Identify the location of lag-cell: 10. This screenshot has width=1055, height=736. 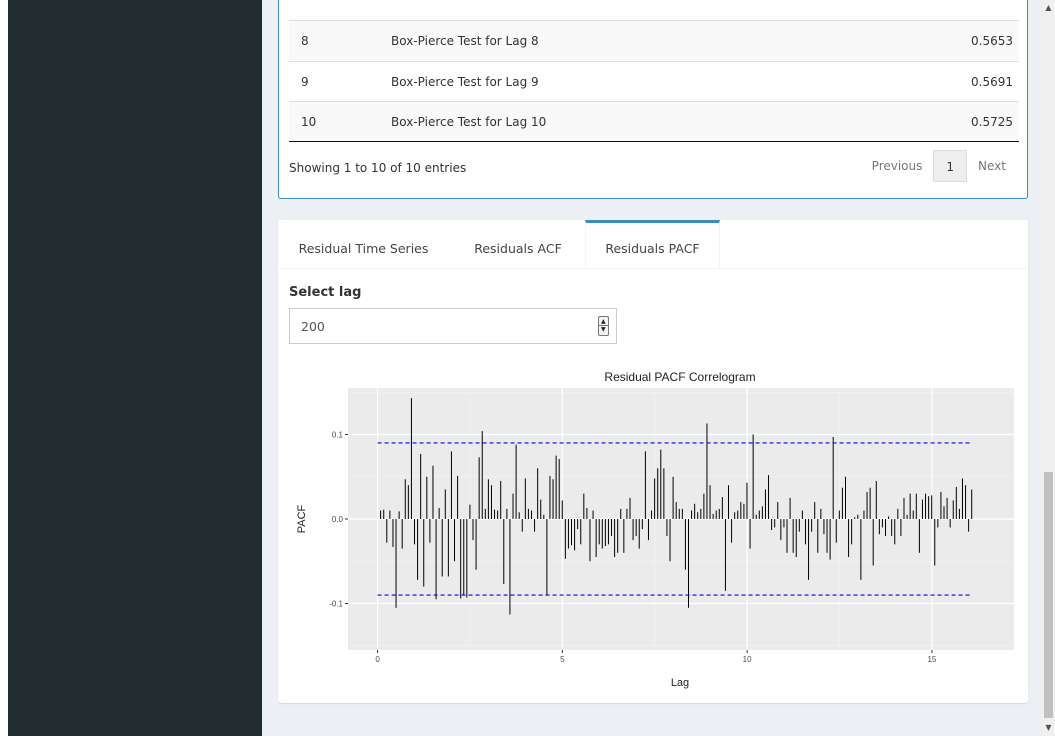
(309, 122).